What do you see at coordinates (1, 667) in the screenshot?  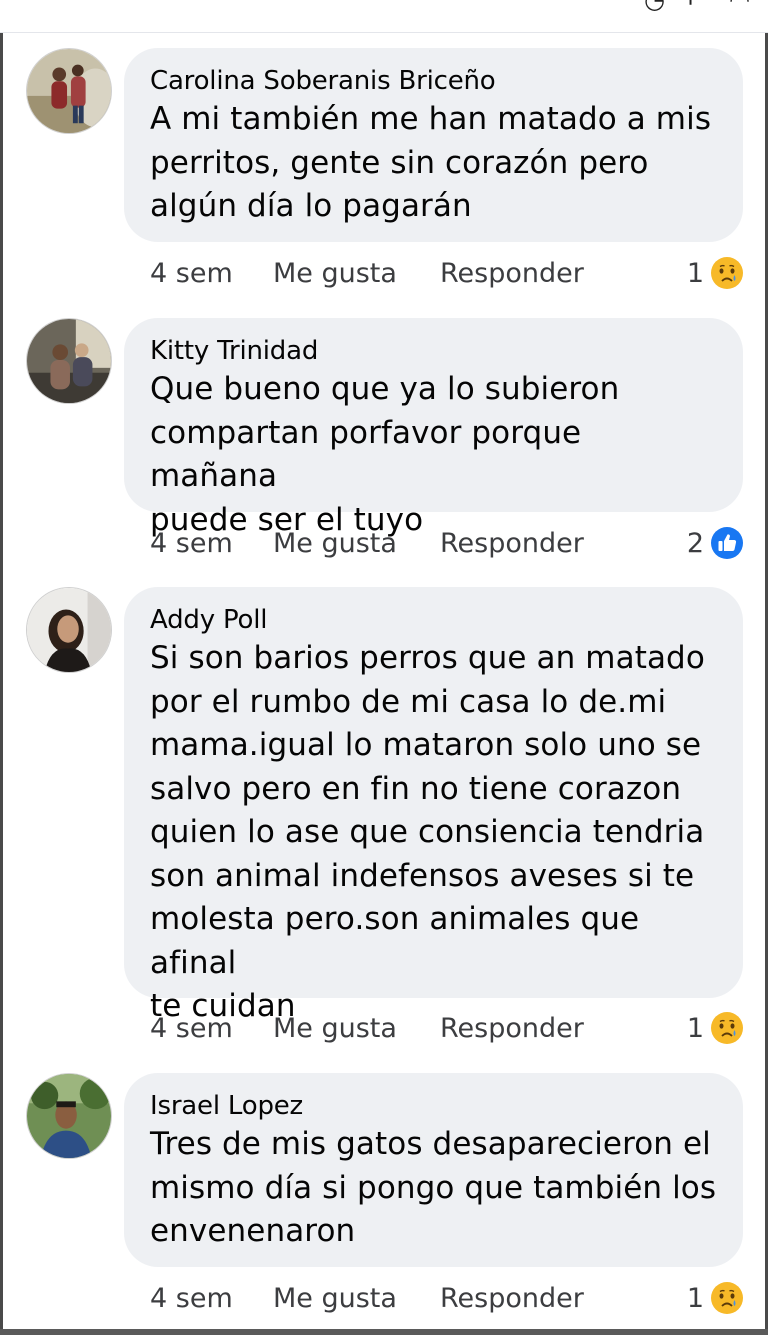 I see `window-frame-left` at bounding box center [1, 667].